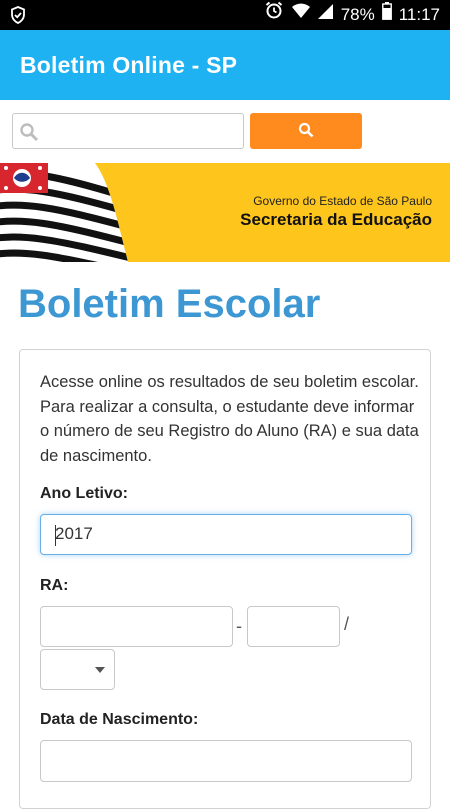 The width and height of the screenshot is (450, 809). Describe the element at coordinates (336, 219) in the screenshot. I see `secretariat-label: Secretaria da Educação` at that location.